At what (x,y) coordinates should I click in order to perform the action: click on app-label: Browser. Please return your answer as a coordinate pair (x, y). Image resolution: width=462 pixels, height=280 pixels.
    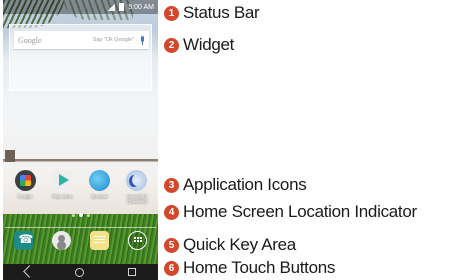
    Looking at the image, I should click on (99, 196).